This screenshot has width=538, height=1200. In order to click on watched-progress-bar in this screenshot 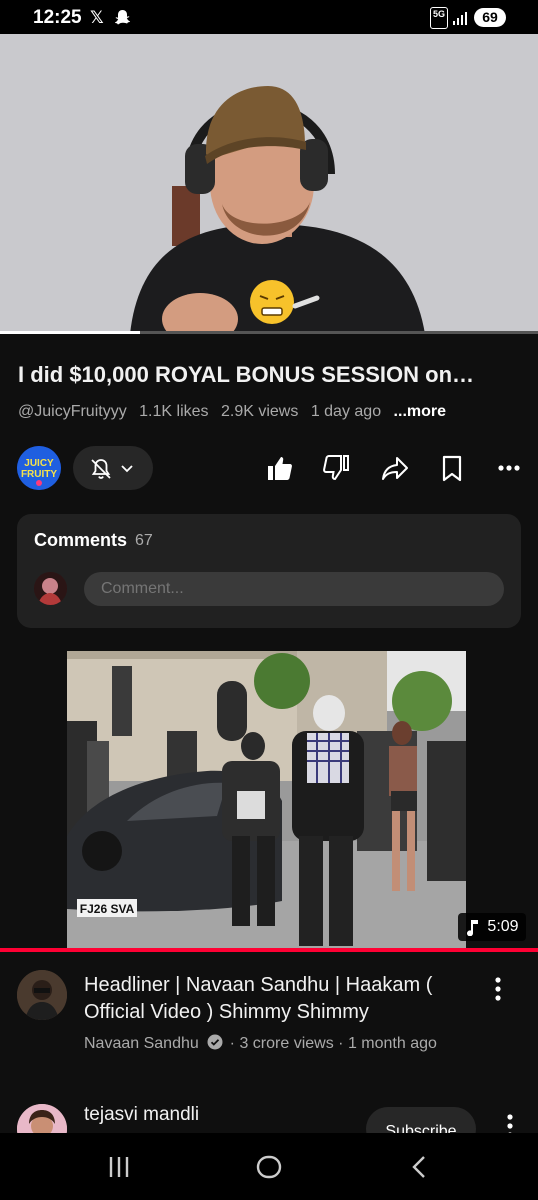, I will do `click(269, 950)`.